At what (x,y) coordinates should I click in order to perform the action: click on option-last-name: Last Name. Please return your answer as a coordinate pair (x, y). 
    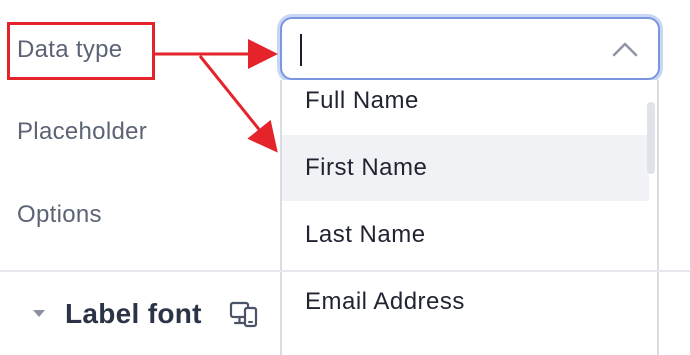
    Looking at the image, I should click on (465, 235).